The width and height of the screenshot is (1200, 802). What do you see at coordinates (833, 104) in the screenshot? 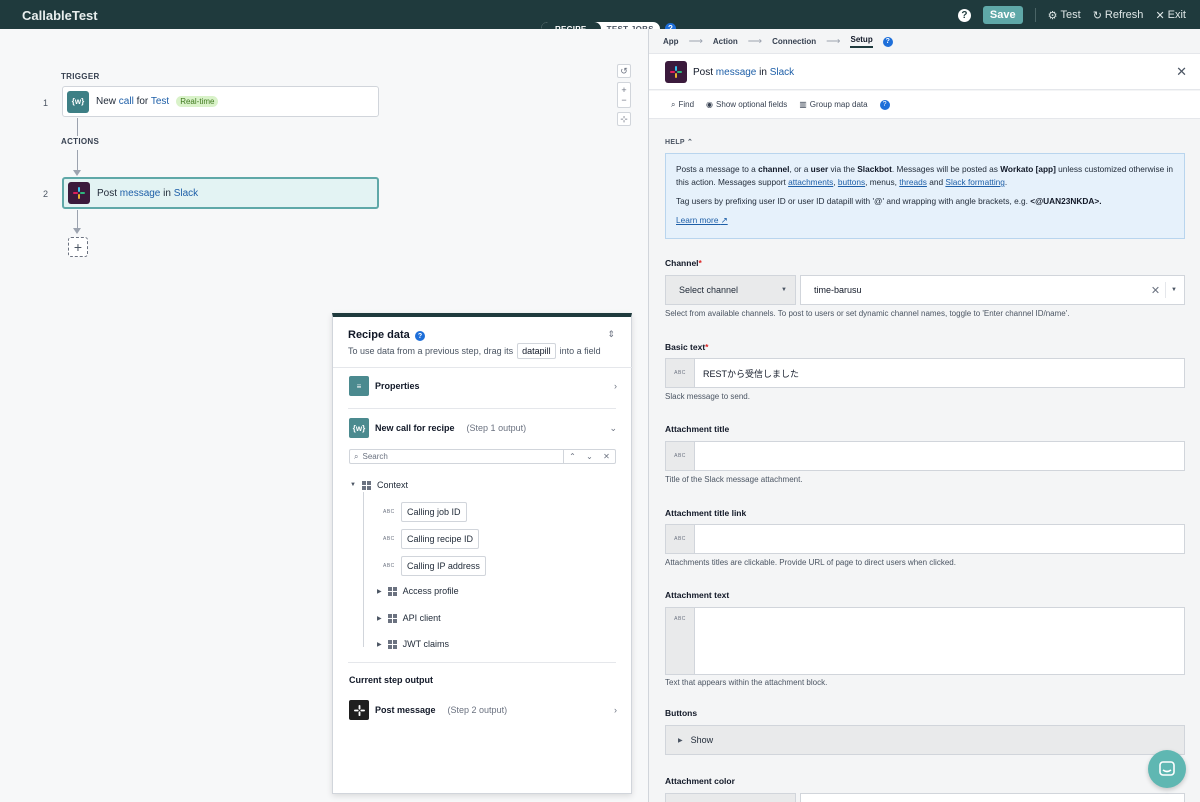
I see `group-map-data-button: ▥ Group map data` at bounding box center [833, 104].